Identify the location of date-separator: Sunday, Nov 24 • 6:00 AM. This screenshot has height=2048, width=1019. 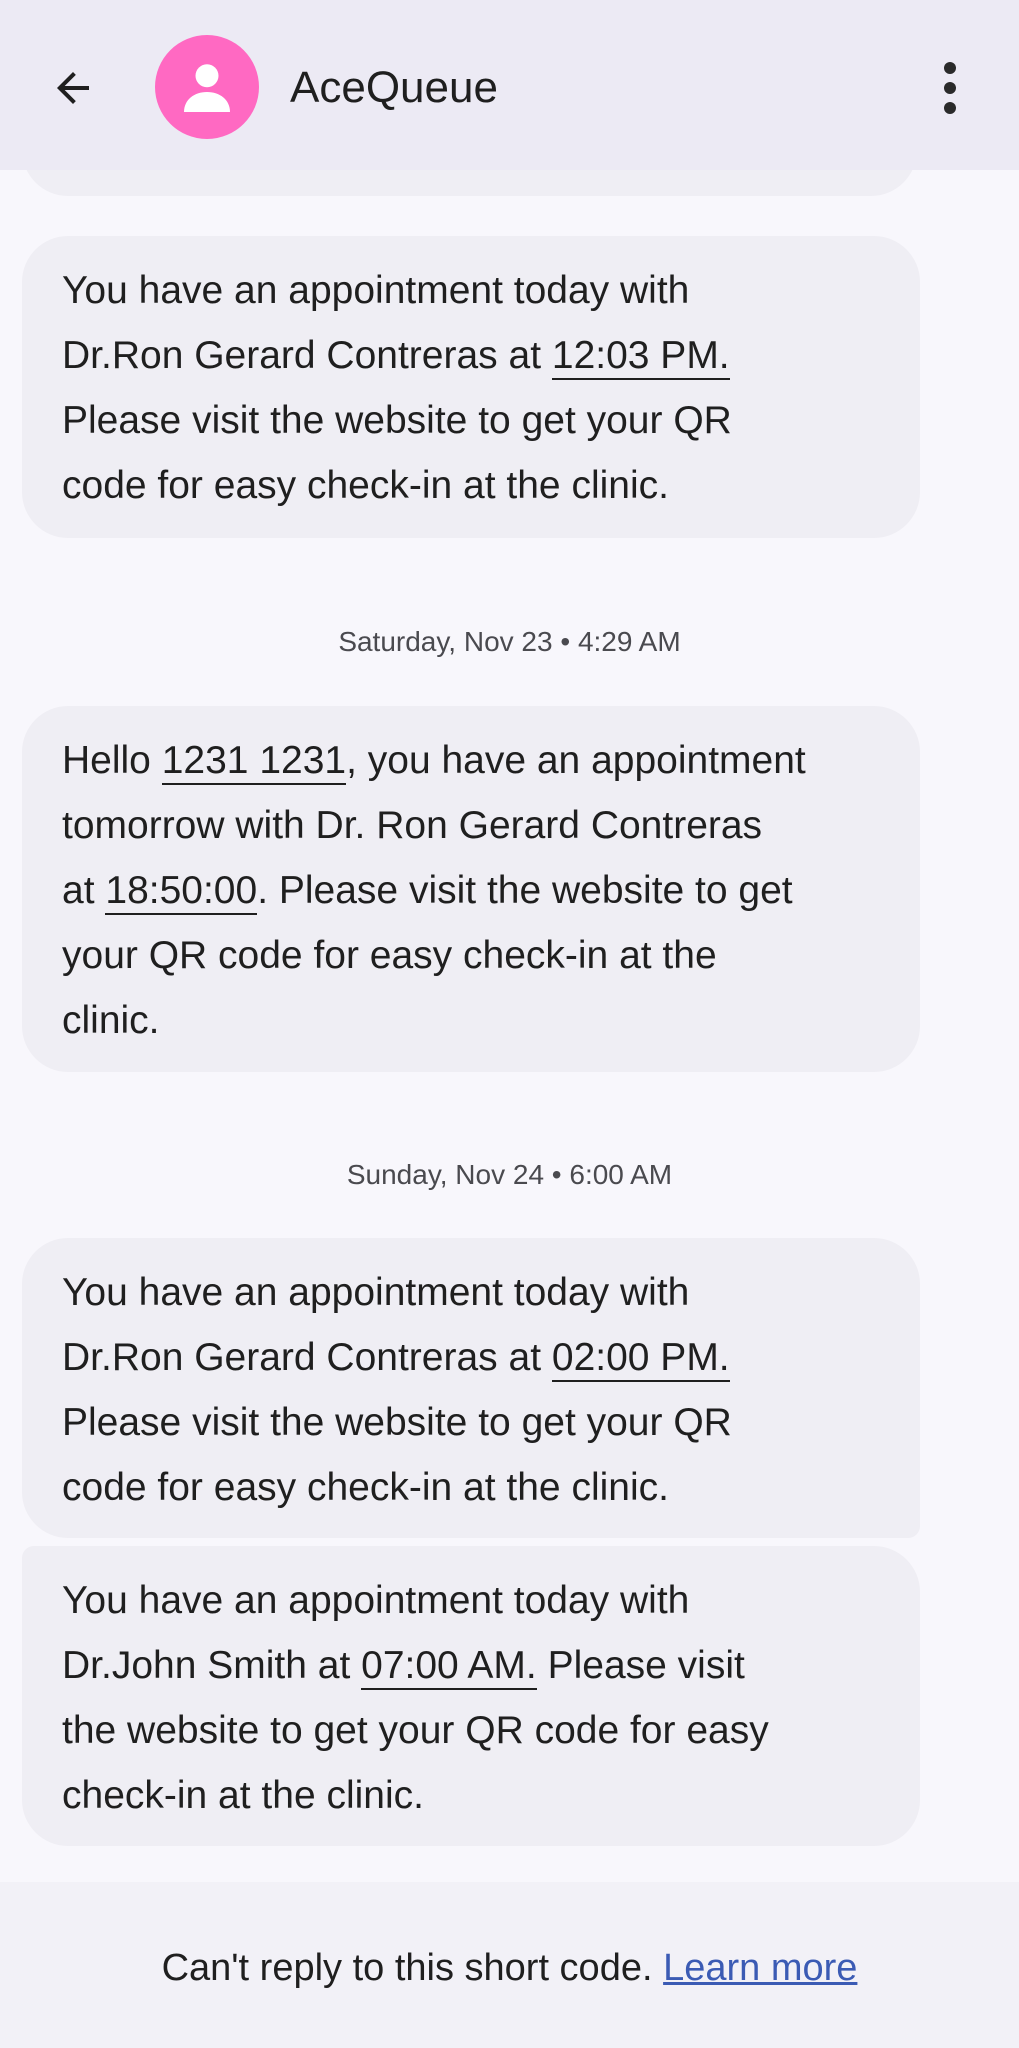
(509, 1174).